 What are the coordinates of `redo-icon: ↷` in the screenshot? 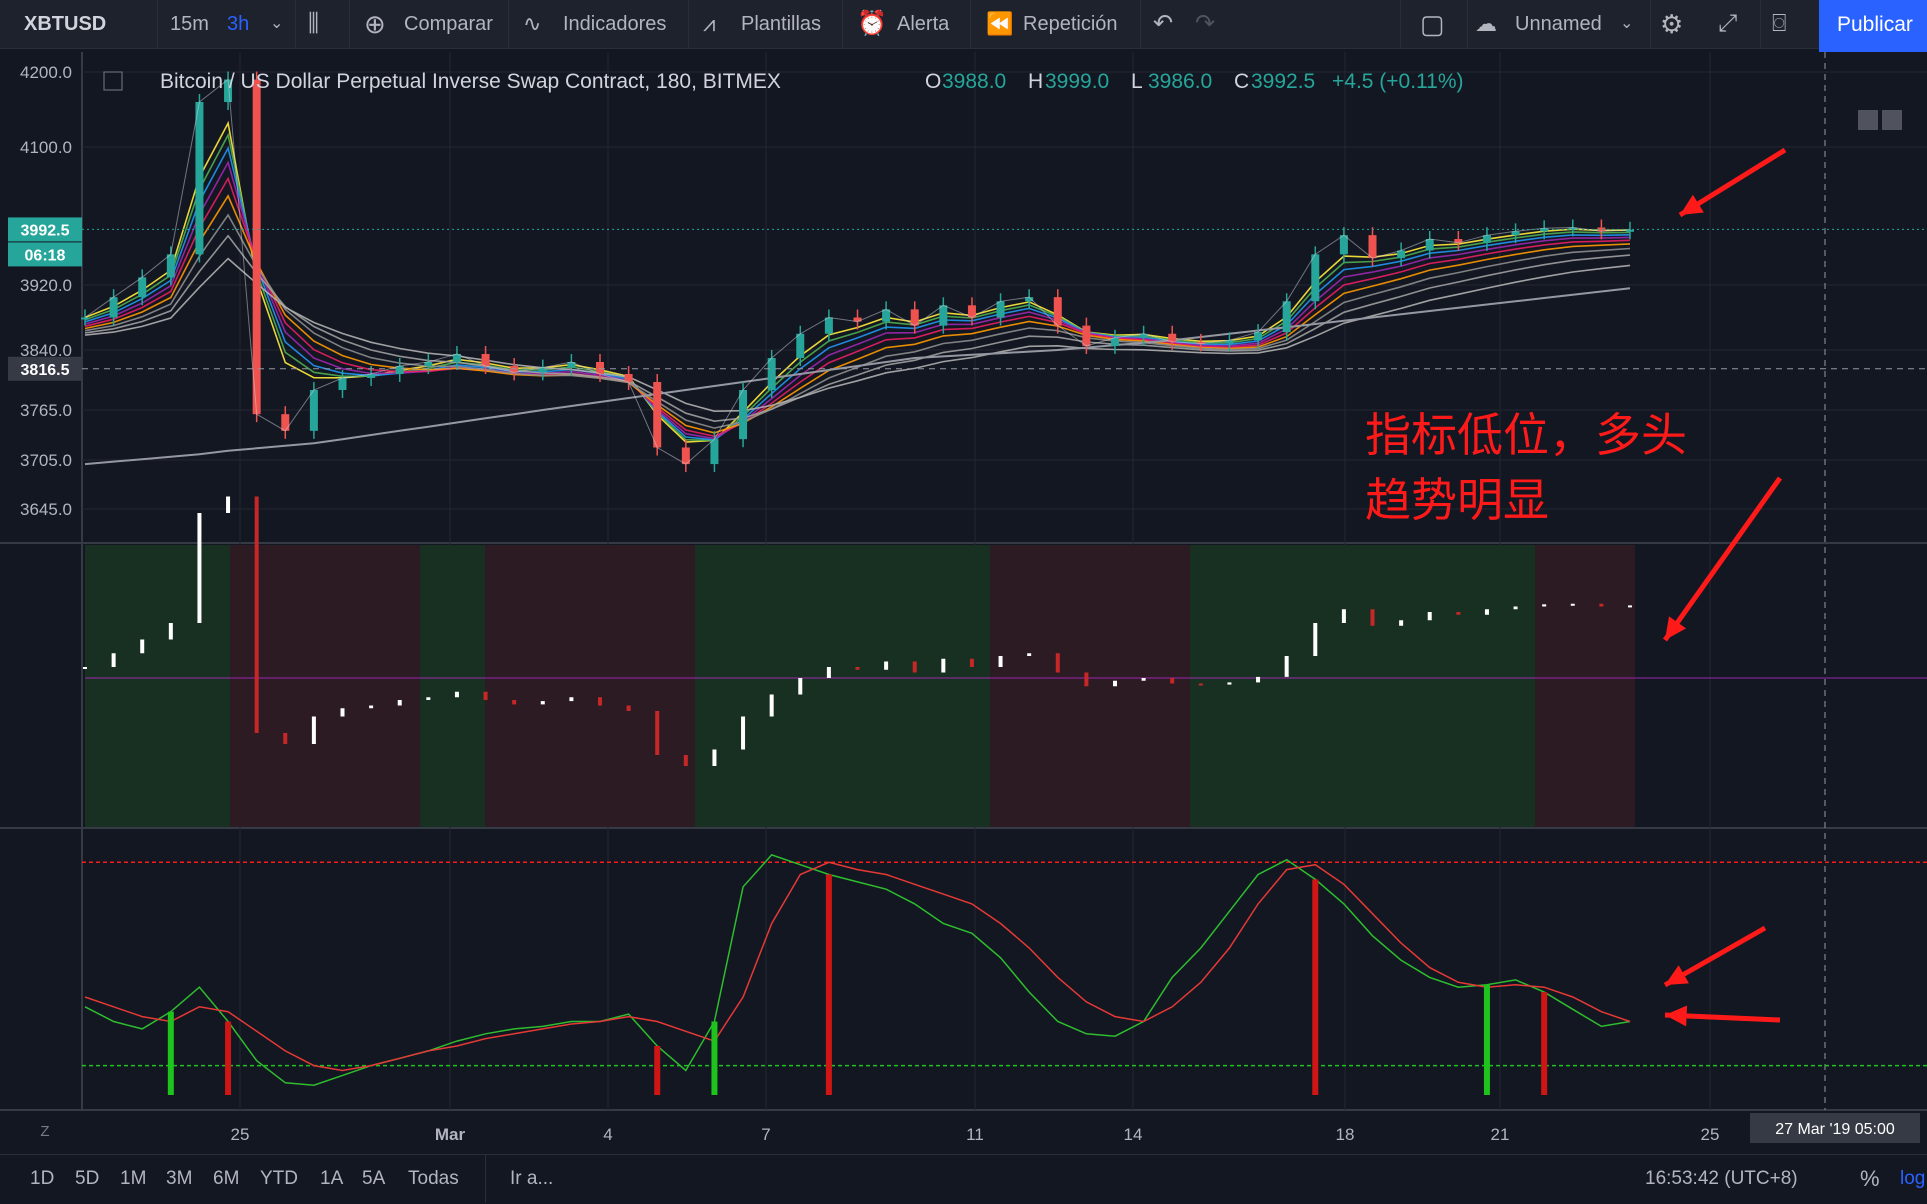 It's located at (1205, 24).